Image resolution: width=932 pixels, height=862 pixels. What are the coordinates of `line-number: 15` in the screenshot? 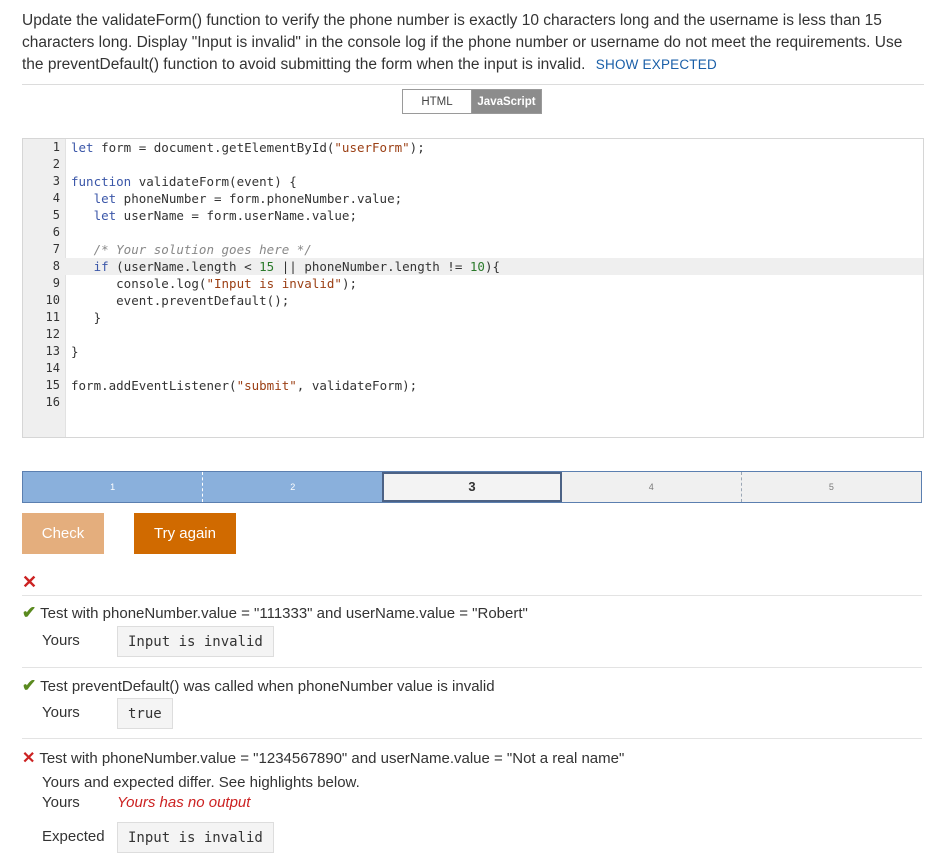 It's located at (52, 385).